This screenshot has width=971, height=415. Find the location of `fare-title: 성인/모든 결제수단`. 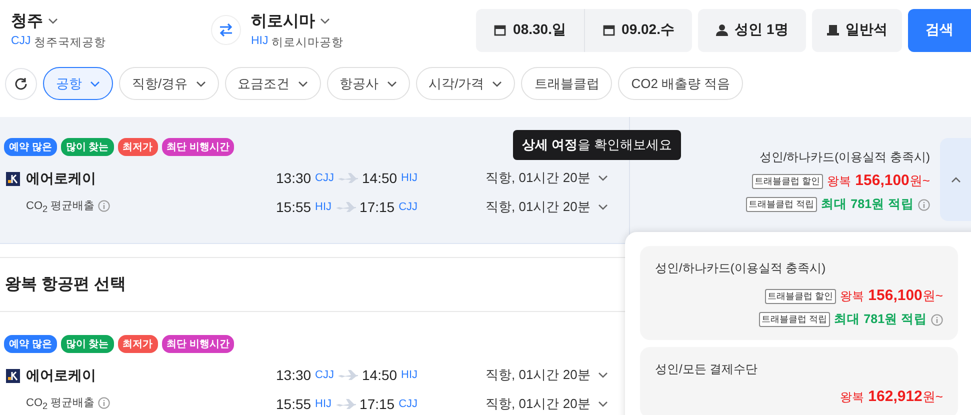

fare-title: 성인/모든 결제수단 is located at coordinates (706, 369).